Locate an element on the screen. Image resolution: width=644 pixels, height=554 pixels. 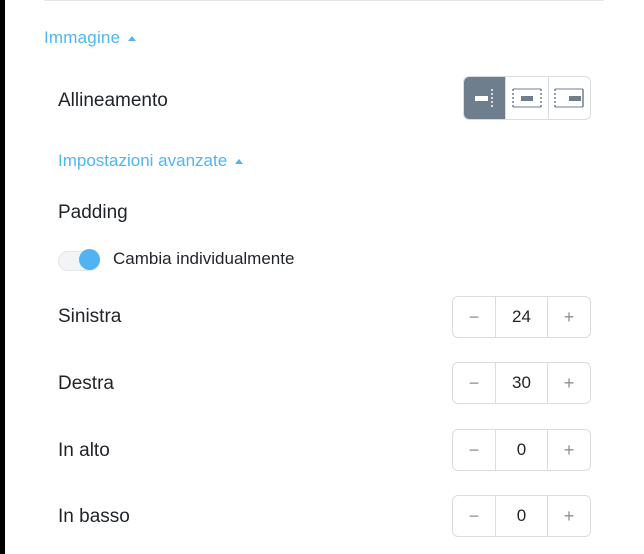
padding-bottom-stepper: − 0 + is located at coordinates (521, 516).